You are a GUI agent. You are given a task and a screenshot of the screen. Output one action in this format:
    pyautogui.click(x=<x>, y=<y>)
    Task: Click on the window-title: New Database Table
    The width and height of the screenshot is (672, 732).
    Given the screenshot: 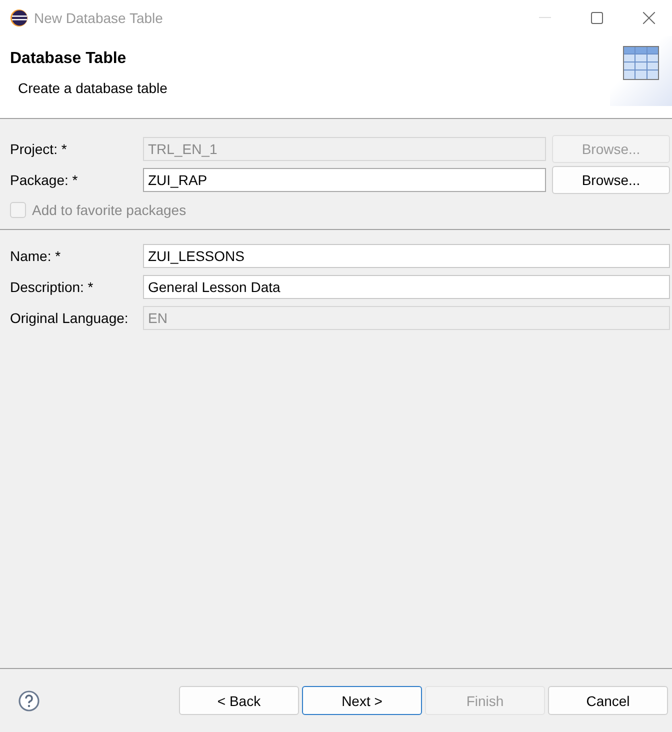 What is the action you would take?
    pyautogui.click(x=99, y=18)
    